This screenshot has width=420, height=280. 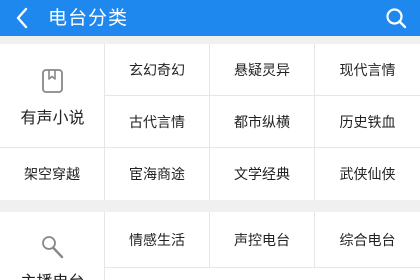 I want to click on microphone-icon, so click(x=53, y=247).